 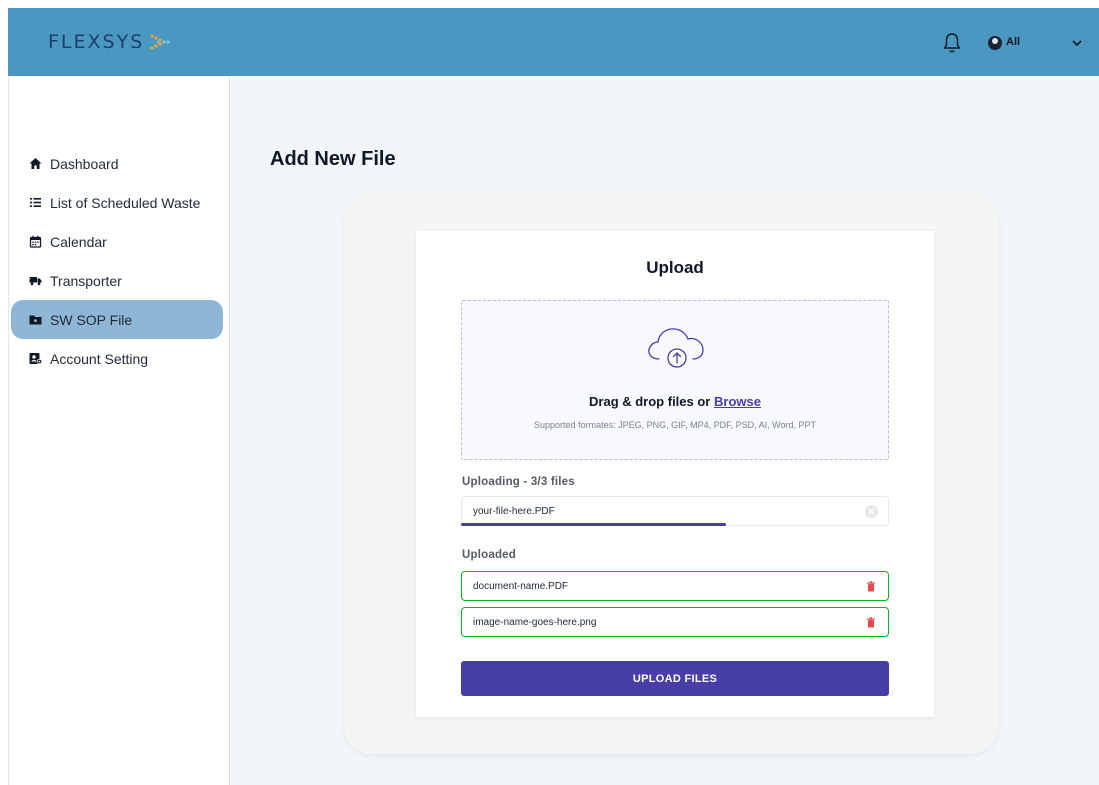 What do you see at coordinates (676, 348) in the screenshot?
I see `cloud-upload-icon` at bounding box center [676, 348].